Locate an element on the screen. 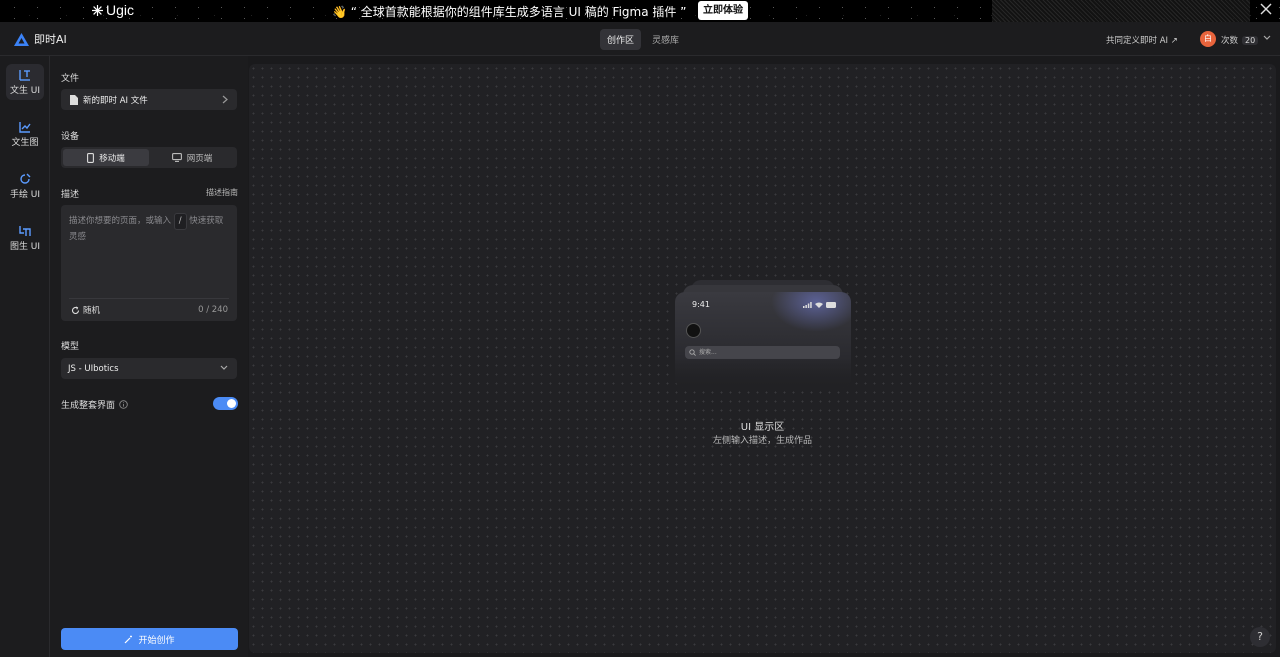  signal-icon is located at coordinates (807, 305).